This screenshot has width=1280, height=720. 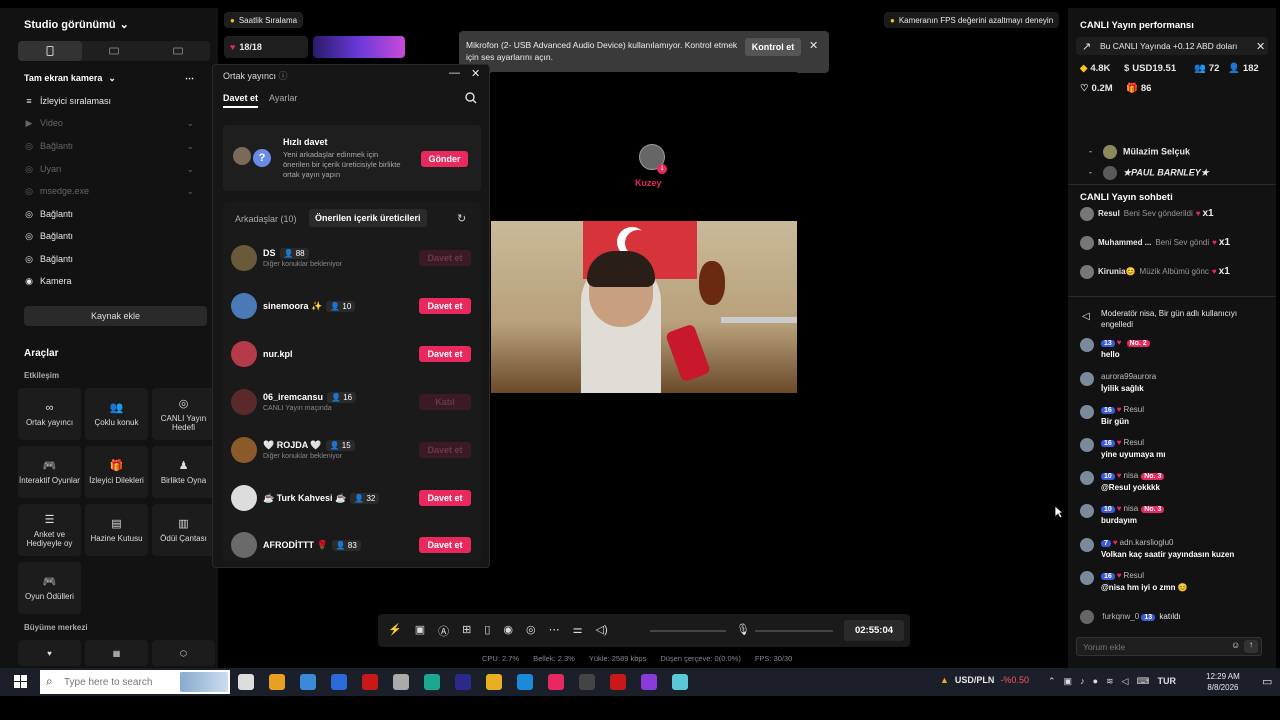 I want to click on growth-tool-1: ♥, so click(x=49, y=653).